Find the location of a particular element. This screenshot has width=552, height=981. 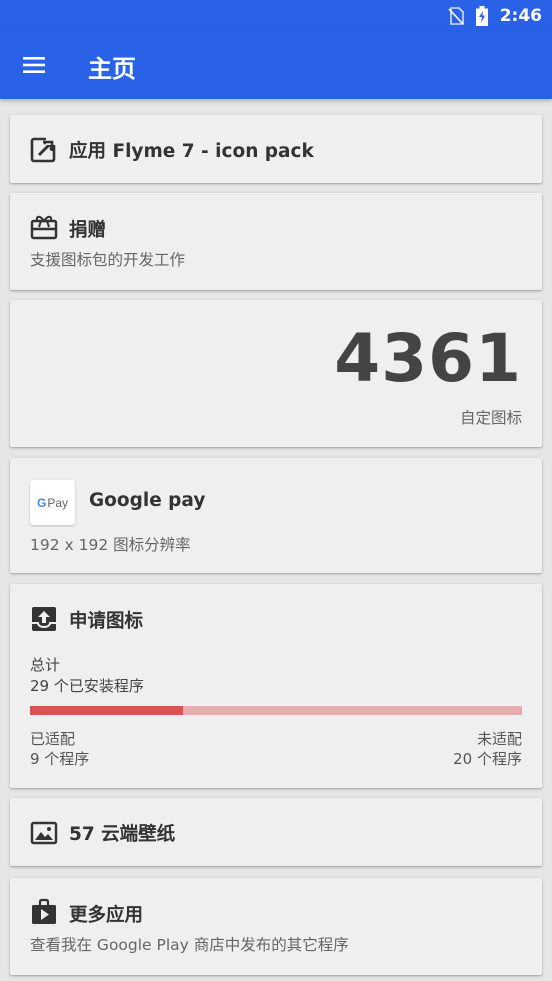

more-apps-card-subtitle: 查看我在 Google Play 商店中发布的其它程序 is located at coordinates (189, 945).